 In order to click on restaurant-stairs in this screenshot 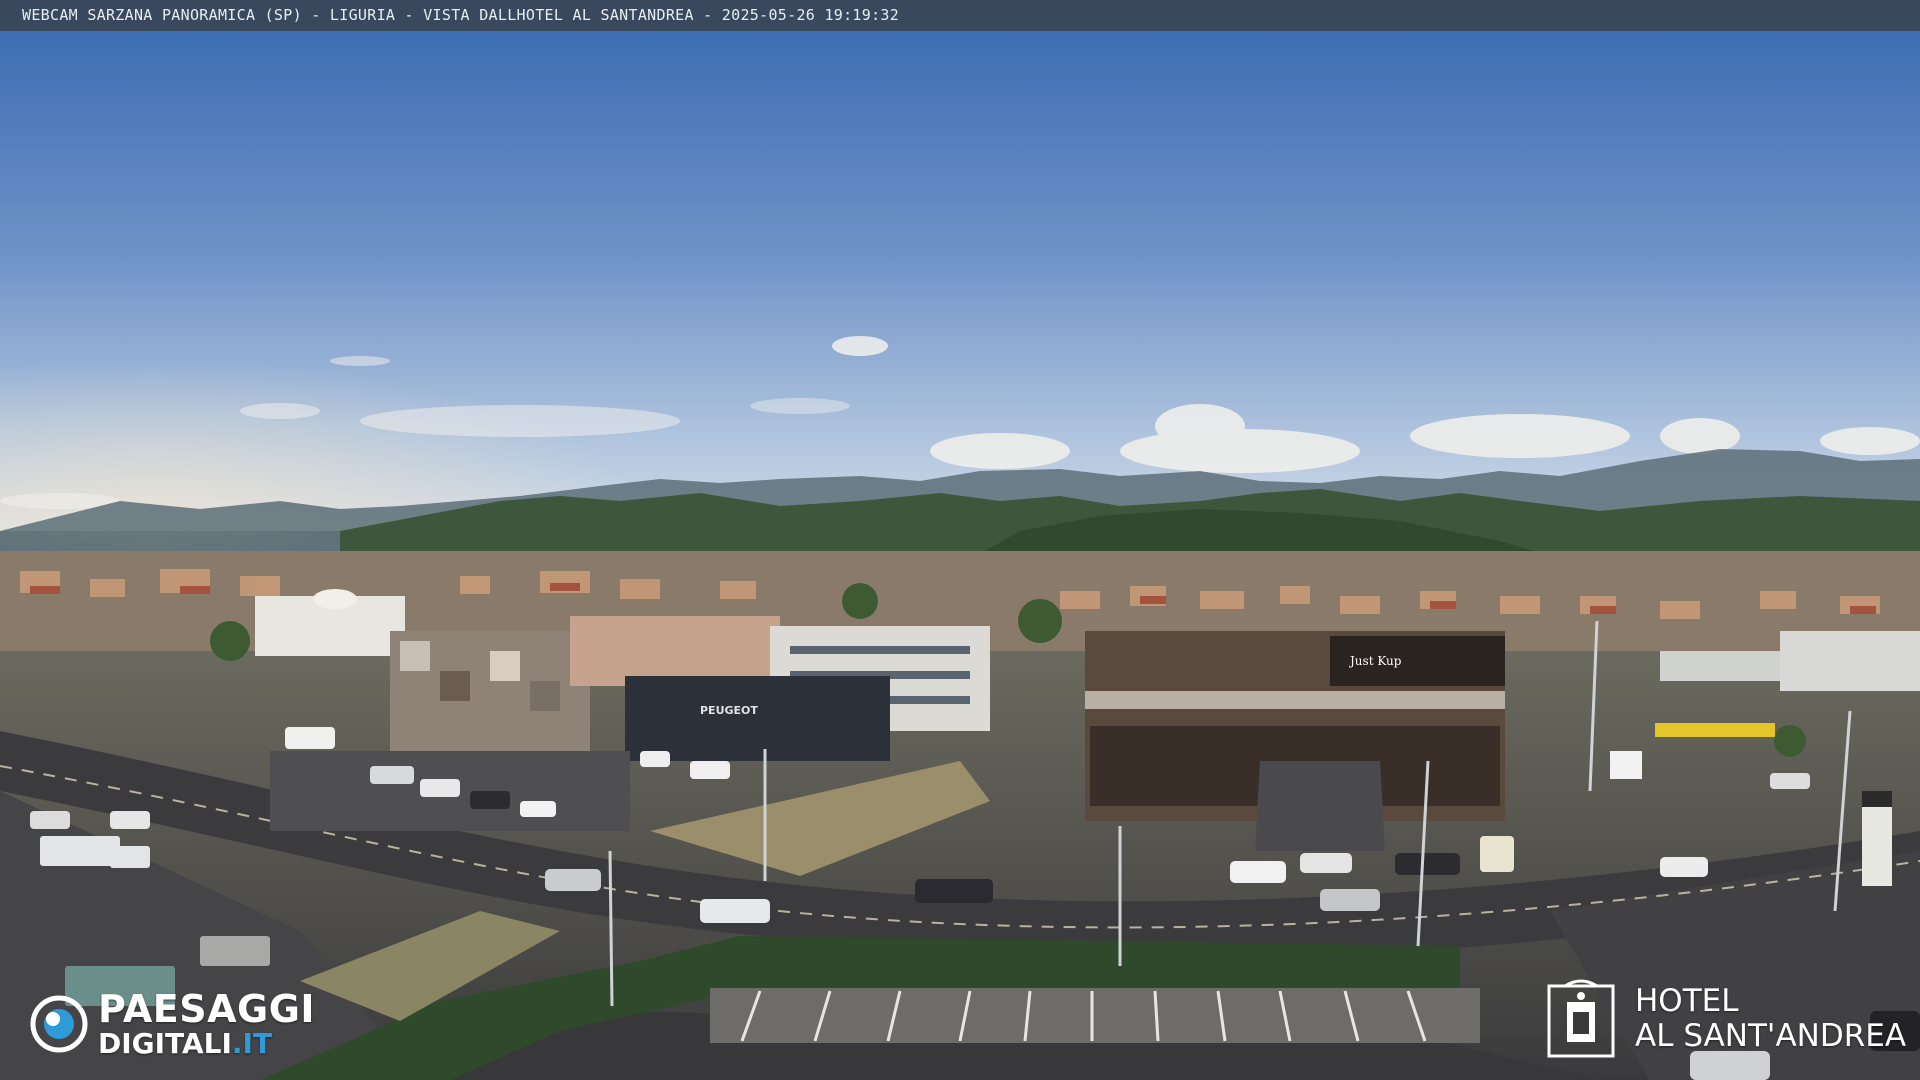, I will do `click(1320, 806)`.